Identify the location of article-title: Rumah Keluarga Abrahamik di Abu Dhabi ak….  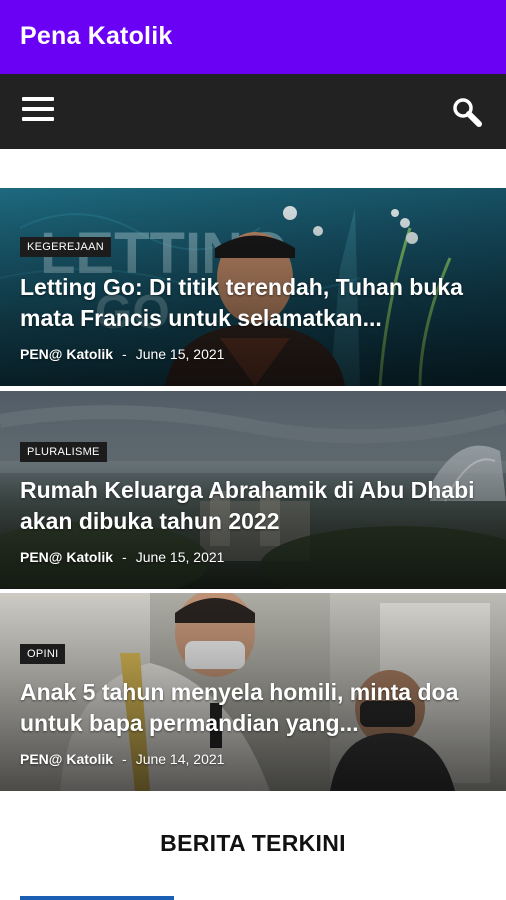
(255, 506).